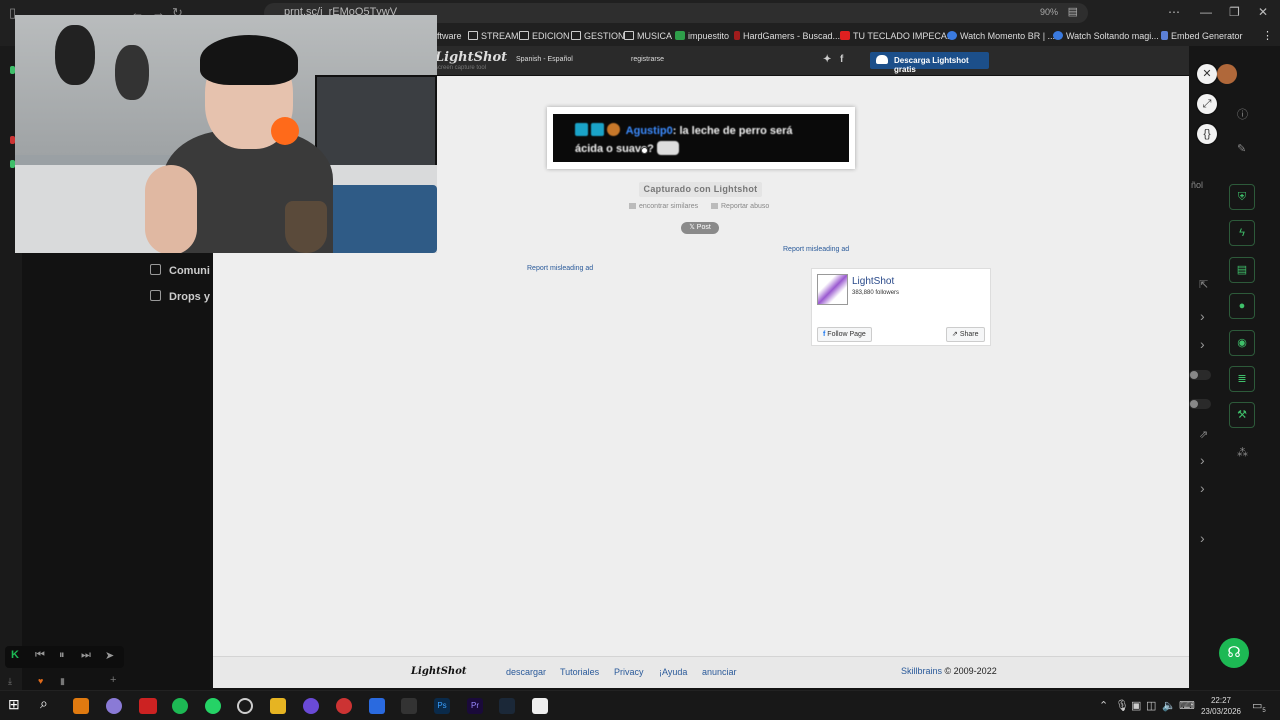 The width and height of the screenshot is (1280, 720). Describe the element at coordinates (1187, 705) in the screenshot. I see `keyboard-icon: ⌨` at that location.